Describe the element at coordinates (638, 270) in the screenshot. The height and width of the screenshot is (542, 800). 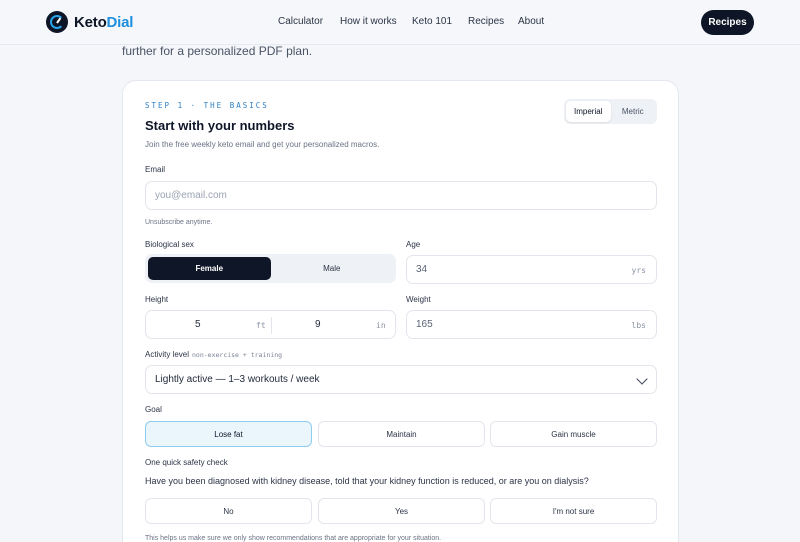
I see `age-unit: yrs` at that location.